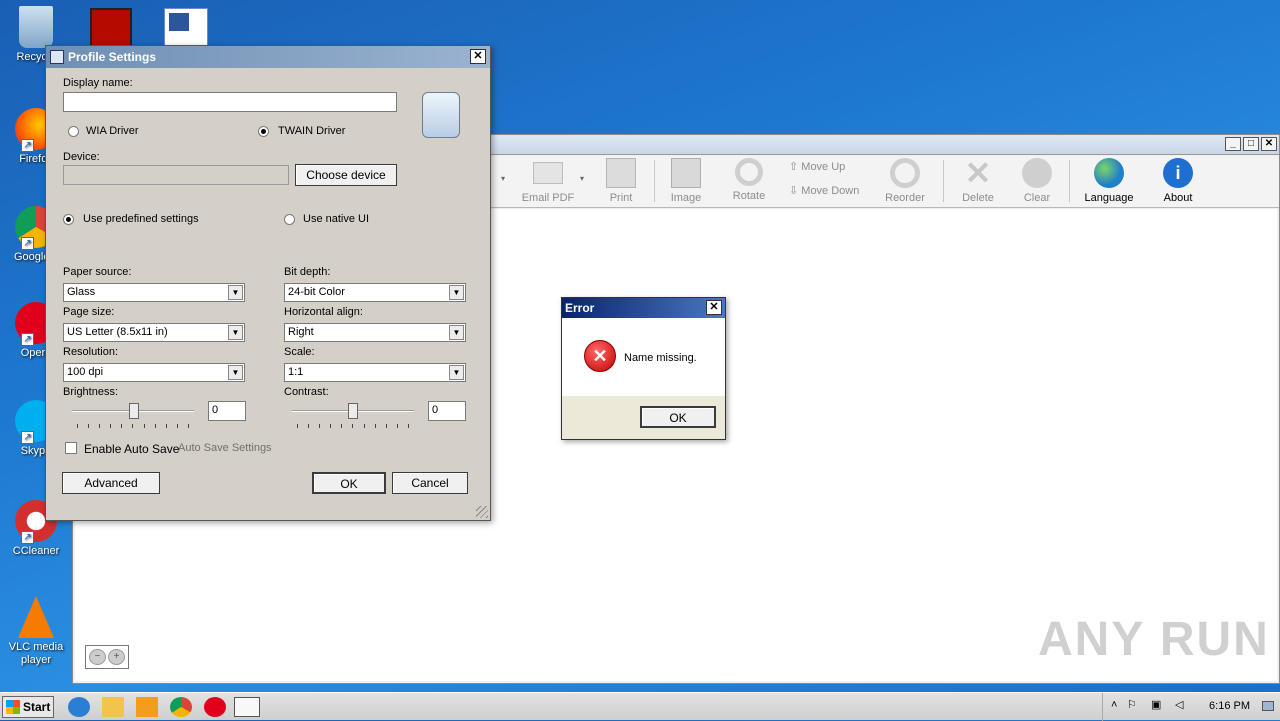 The image size is (1280, 721). I want to click on zoom-out-icon: −, so click(97, 657).